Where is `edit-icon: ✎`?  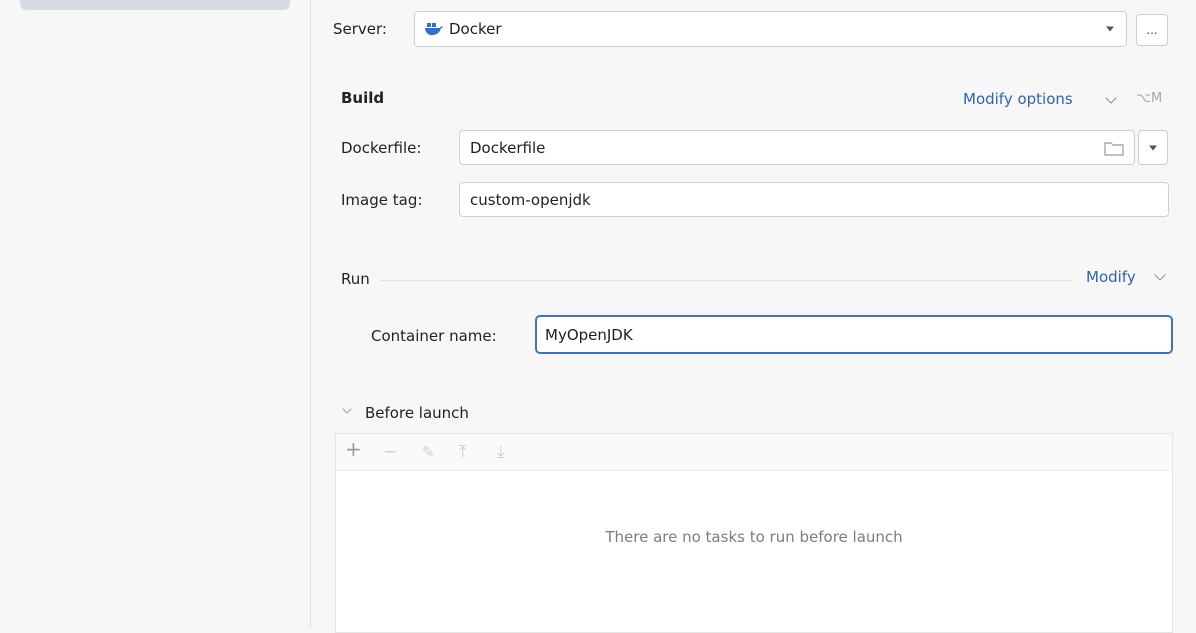 edit-icon: ✎ is located at coordinates (428, 452).